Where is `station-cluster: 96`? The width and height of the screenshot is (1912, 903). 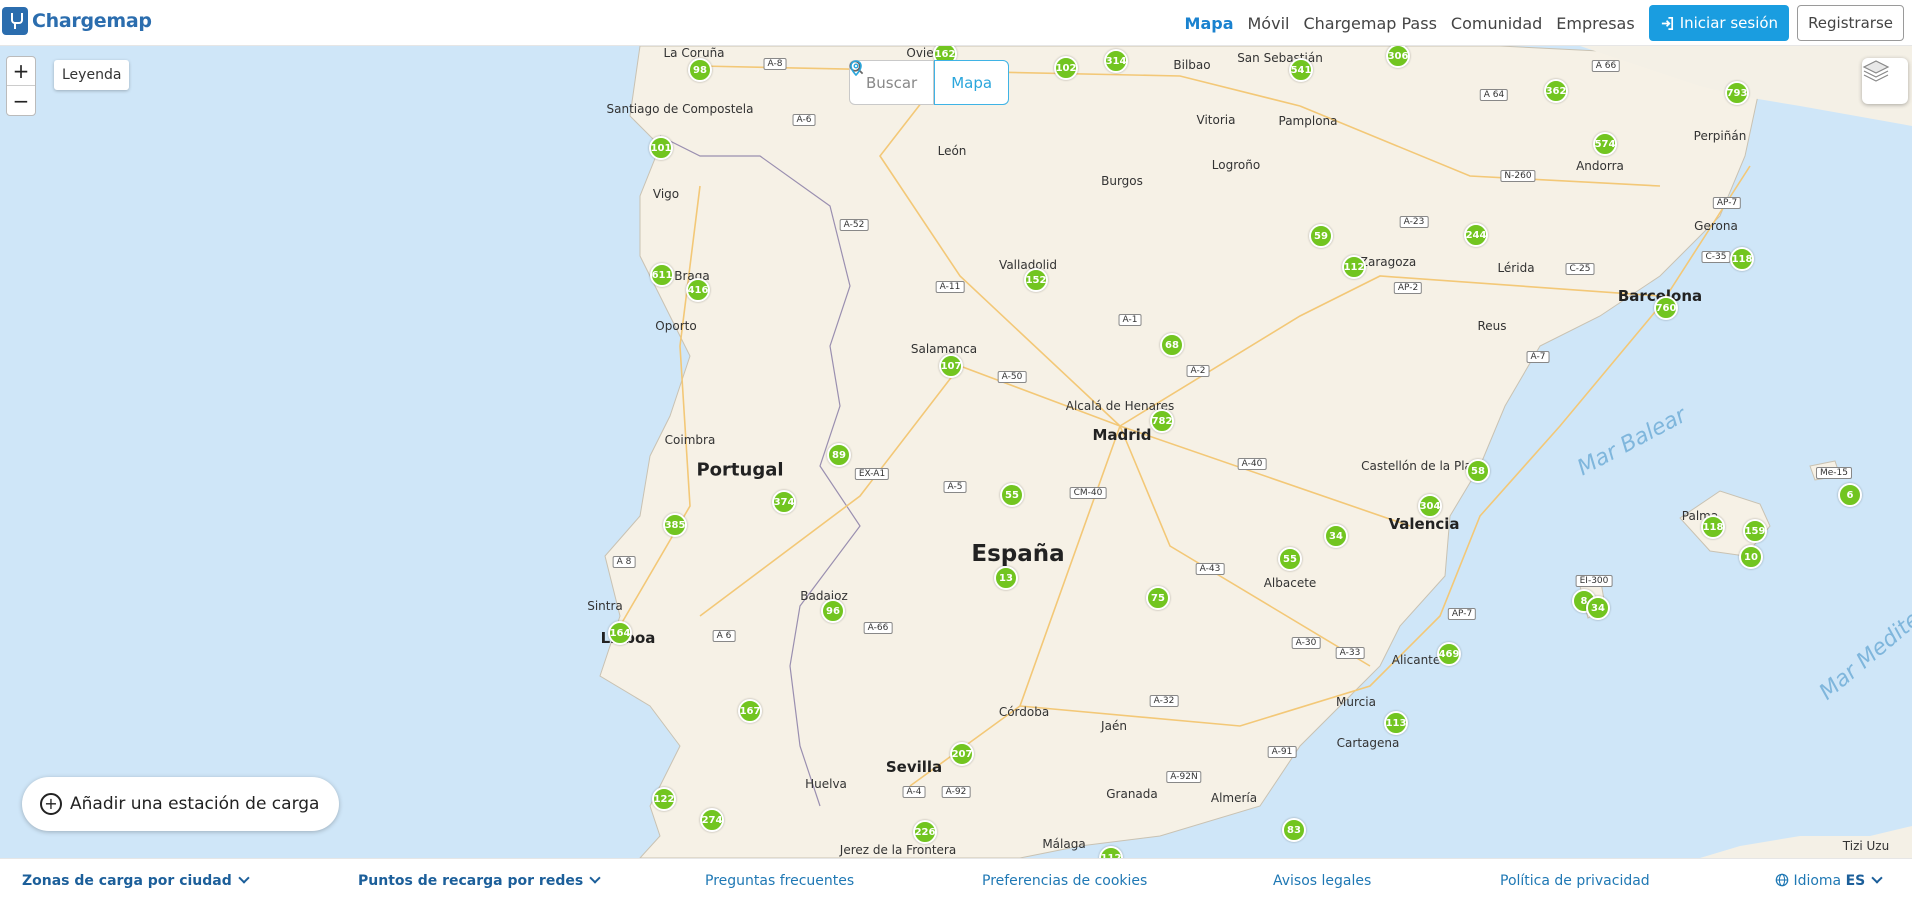 station-cluster: 96 is located at coordinates (833, 611).